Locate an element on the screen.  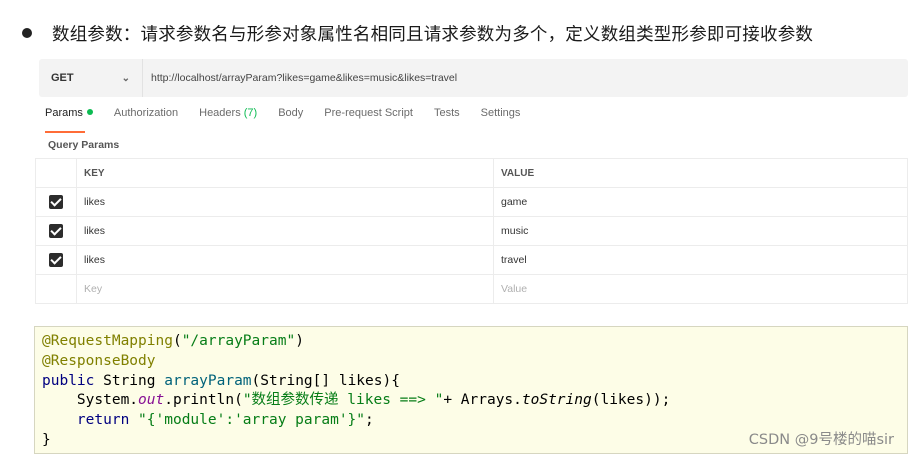
code-text: (likes)); is located at coordinates (631, 400).